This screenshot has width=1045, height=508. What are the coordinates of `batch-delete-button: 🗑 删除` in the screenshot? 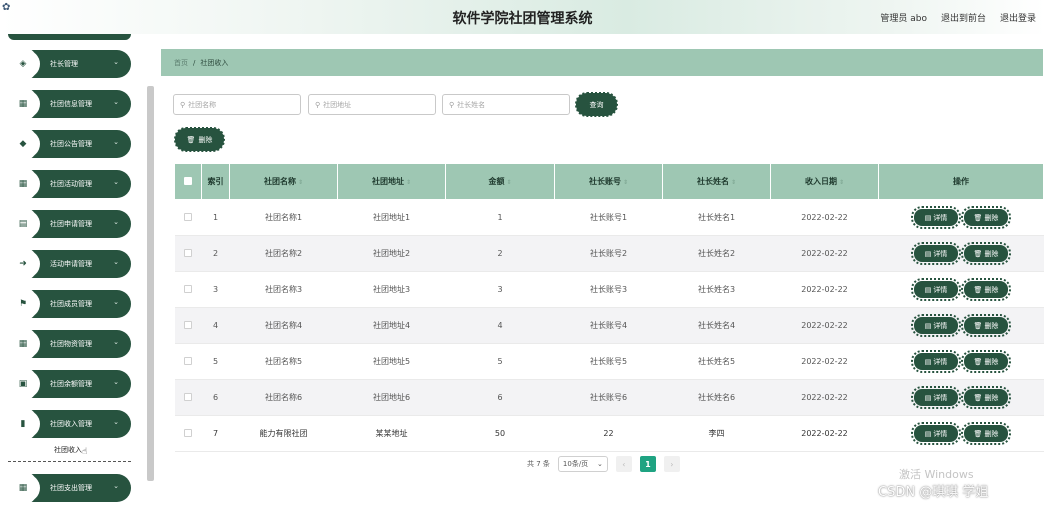 It's located at (199, 139).